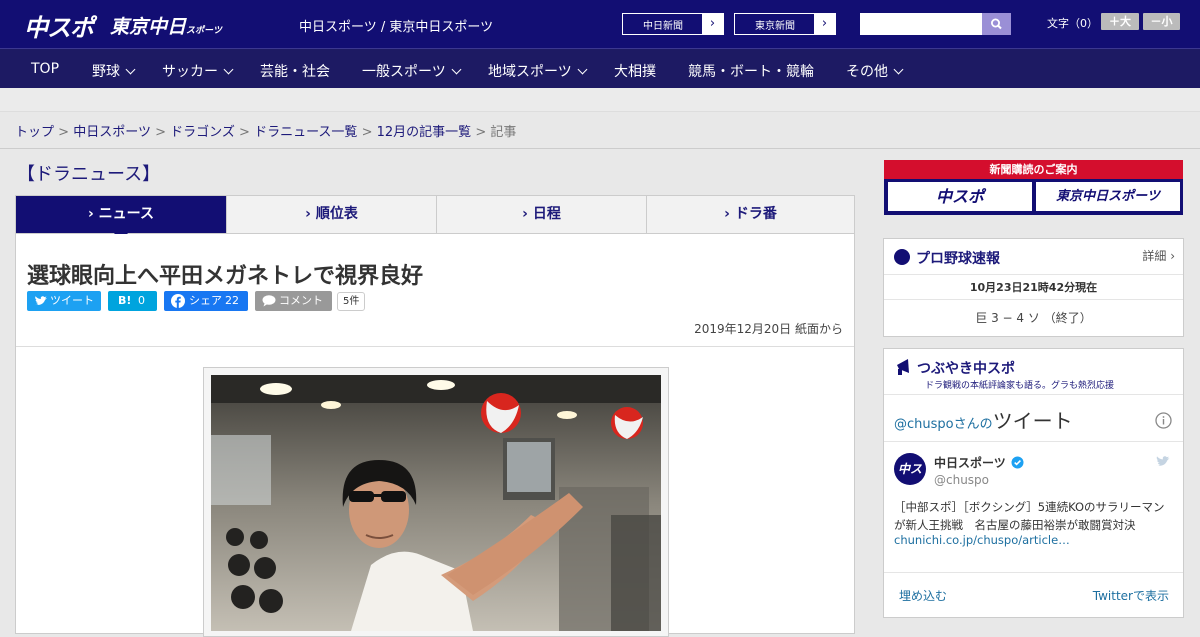  Describe the element at coordinates (751, 71) in the screenshot. I see `nav-racing: 競馬・ボート・競輪` at that location.